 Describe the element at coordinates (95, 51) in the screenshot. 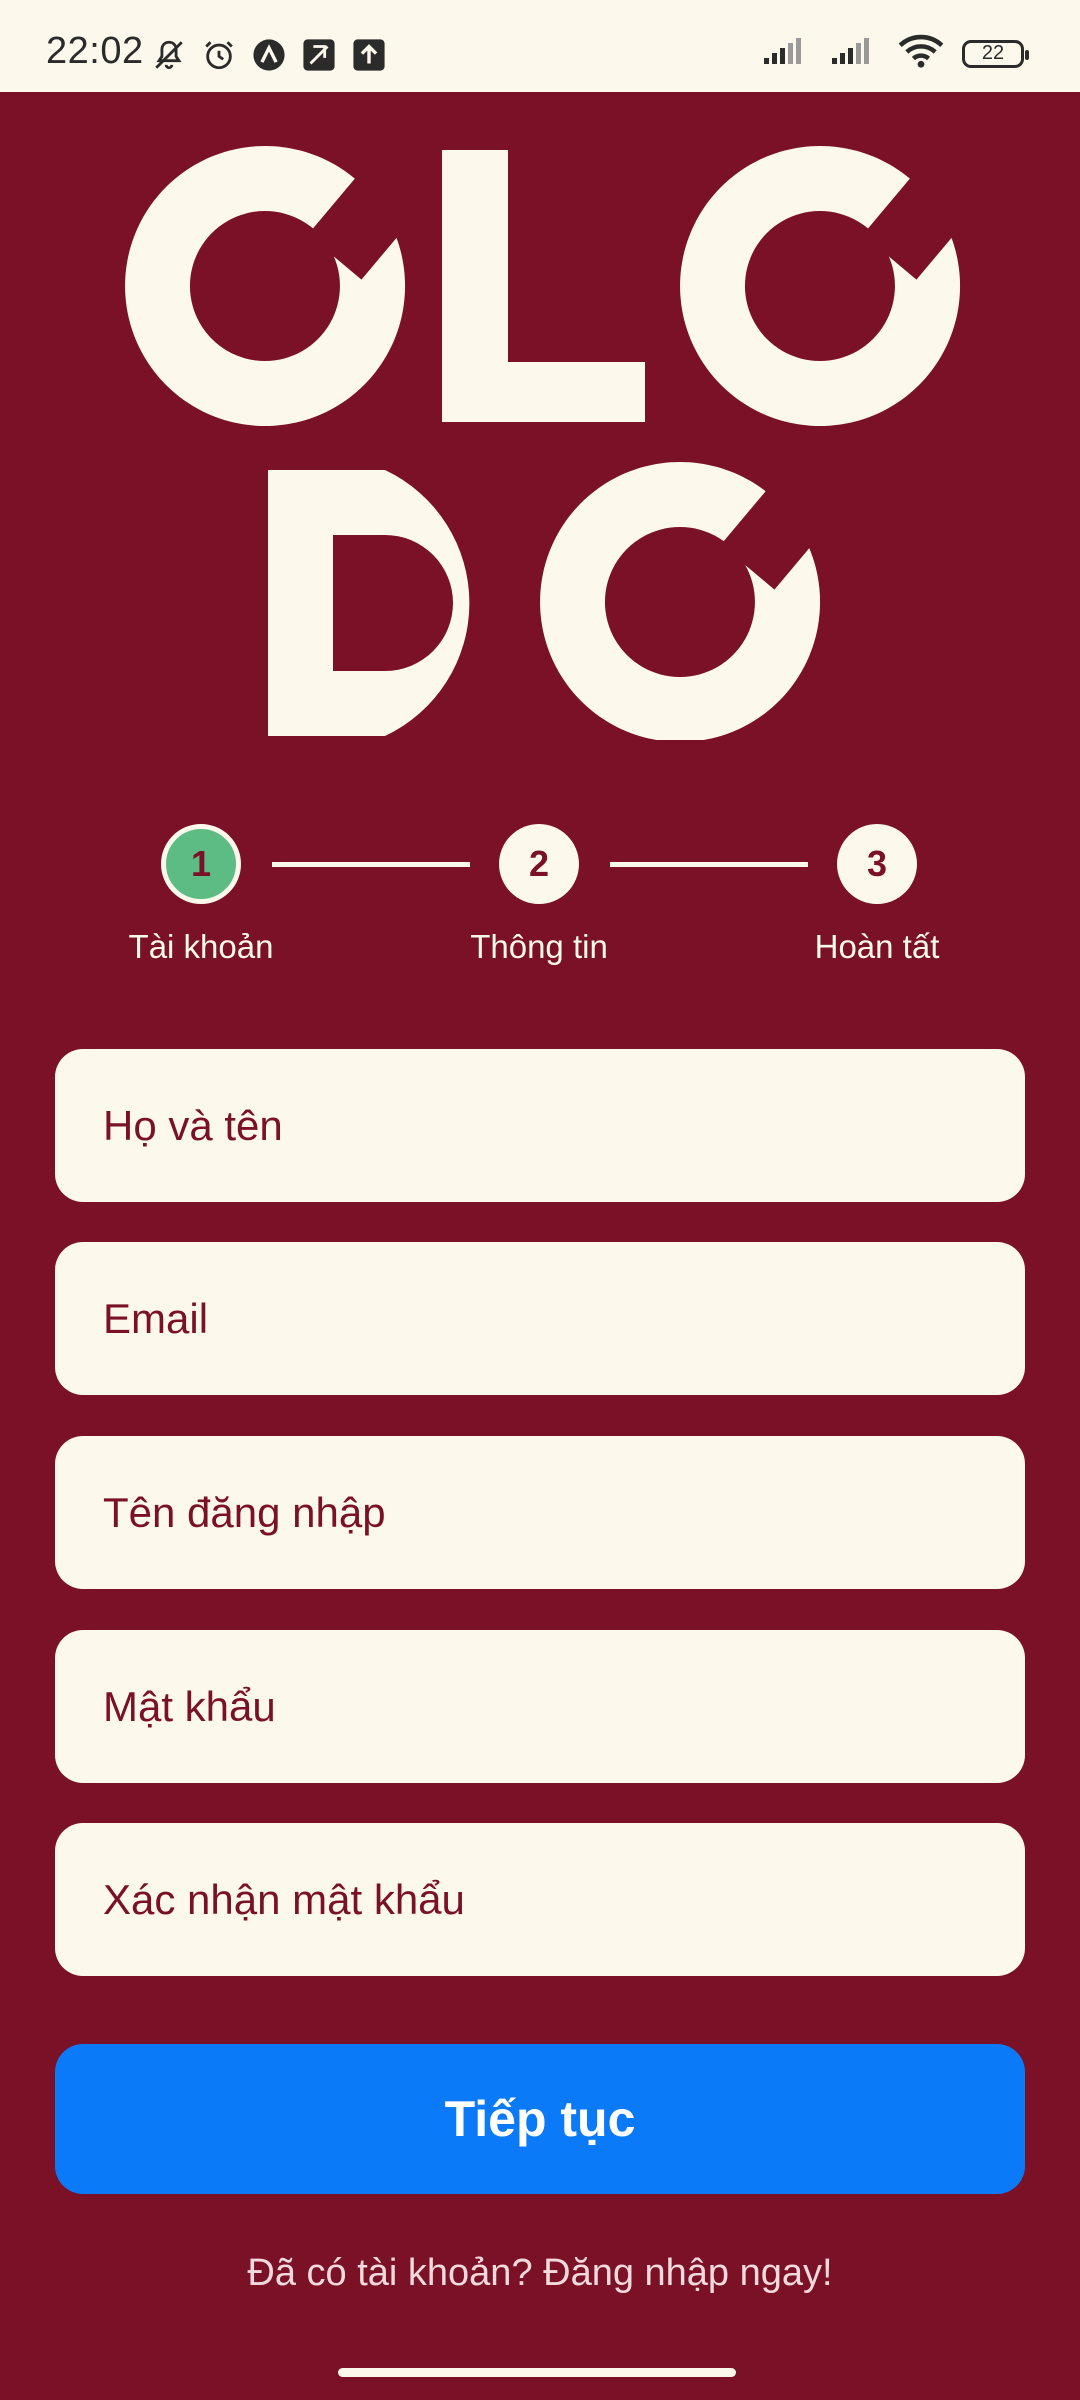

I see `status-time: 22:02` at that location.